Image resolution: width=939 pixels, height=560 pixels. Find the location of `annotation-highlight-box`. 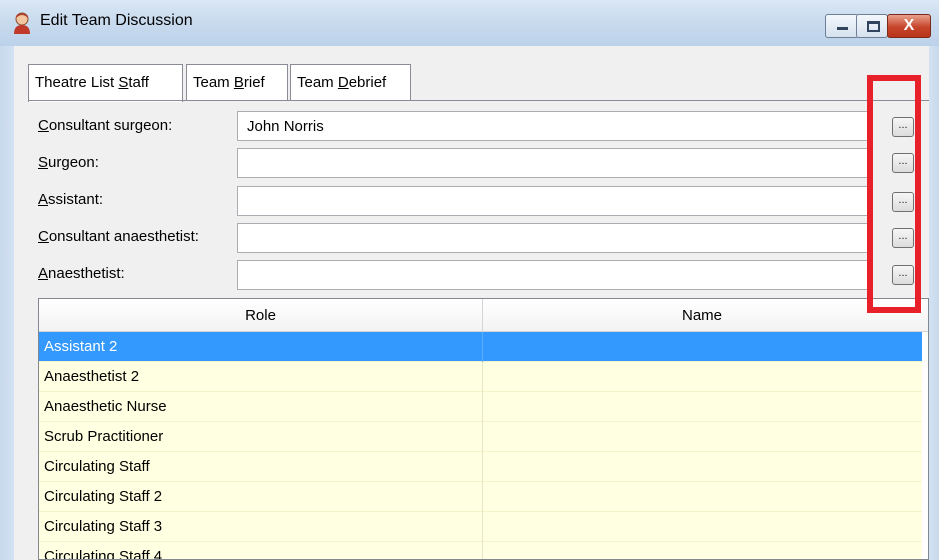

annotation-highlight-box is located at coordinates (894, 194).